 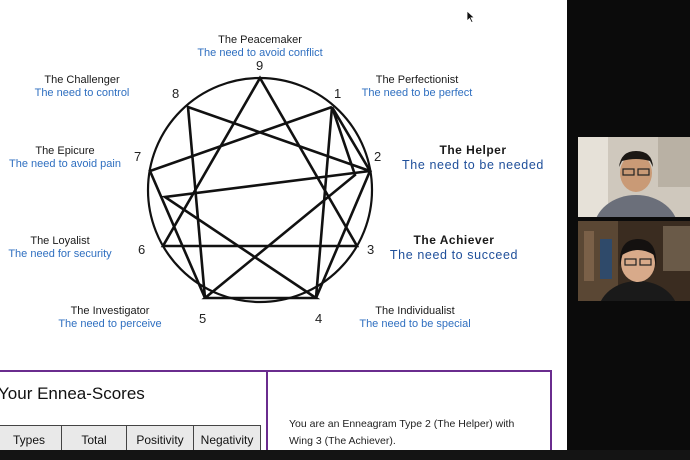 I want to click on type-name: The Perfectionist, so click(x=417, y=80).